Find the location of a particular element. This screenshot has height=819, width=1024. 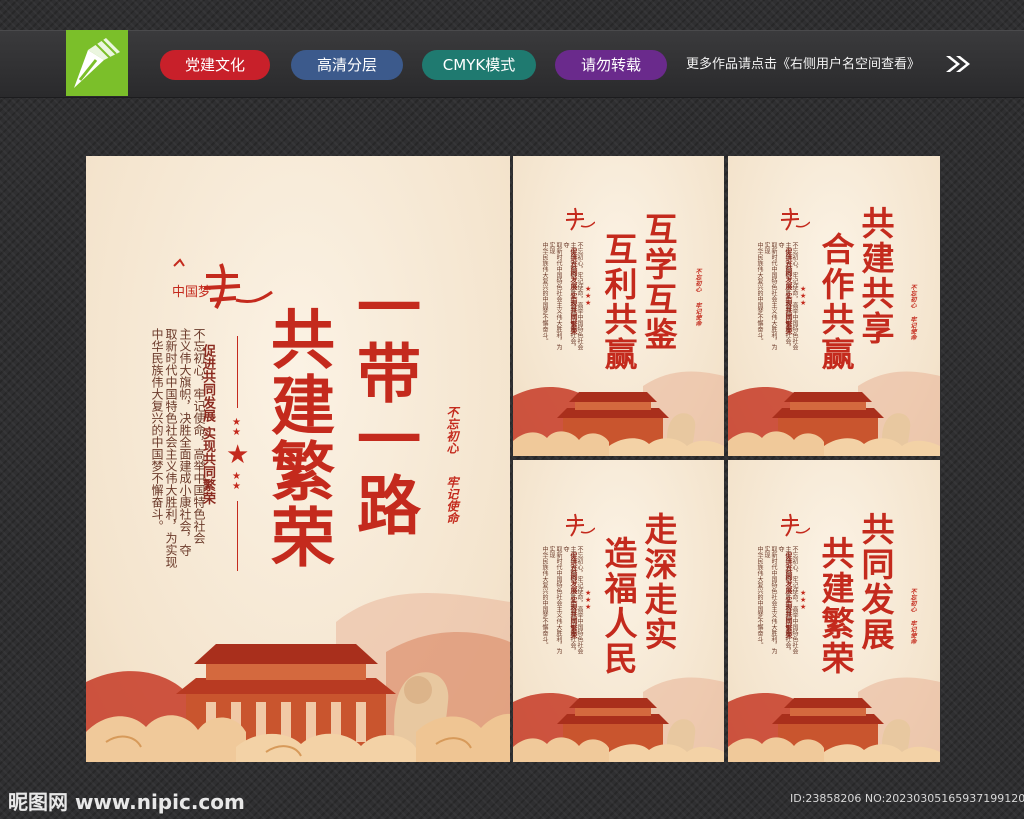

nipic-watermark: 昵图网 www.nipic.com is located at coordinates (126, 800).